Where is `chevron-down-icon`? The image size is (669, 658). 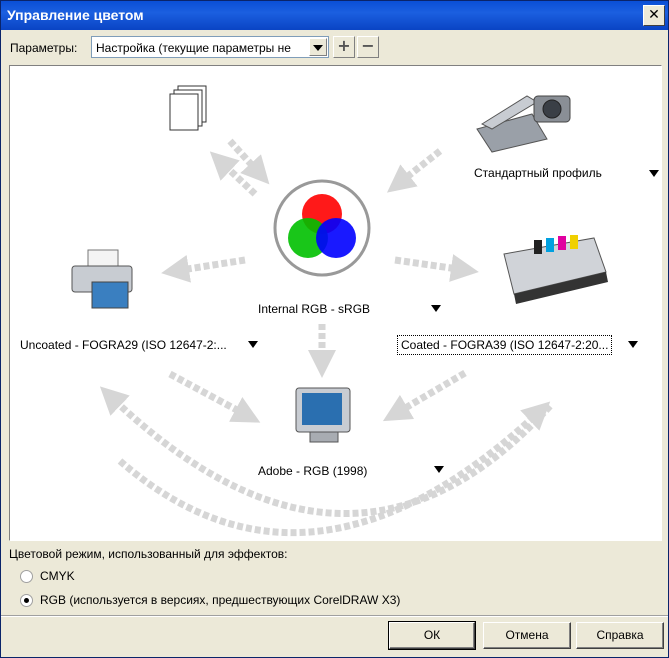
chevron-down-icon is located at coordinates (318, 47).